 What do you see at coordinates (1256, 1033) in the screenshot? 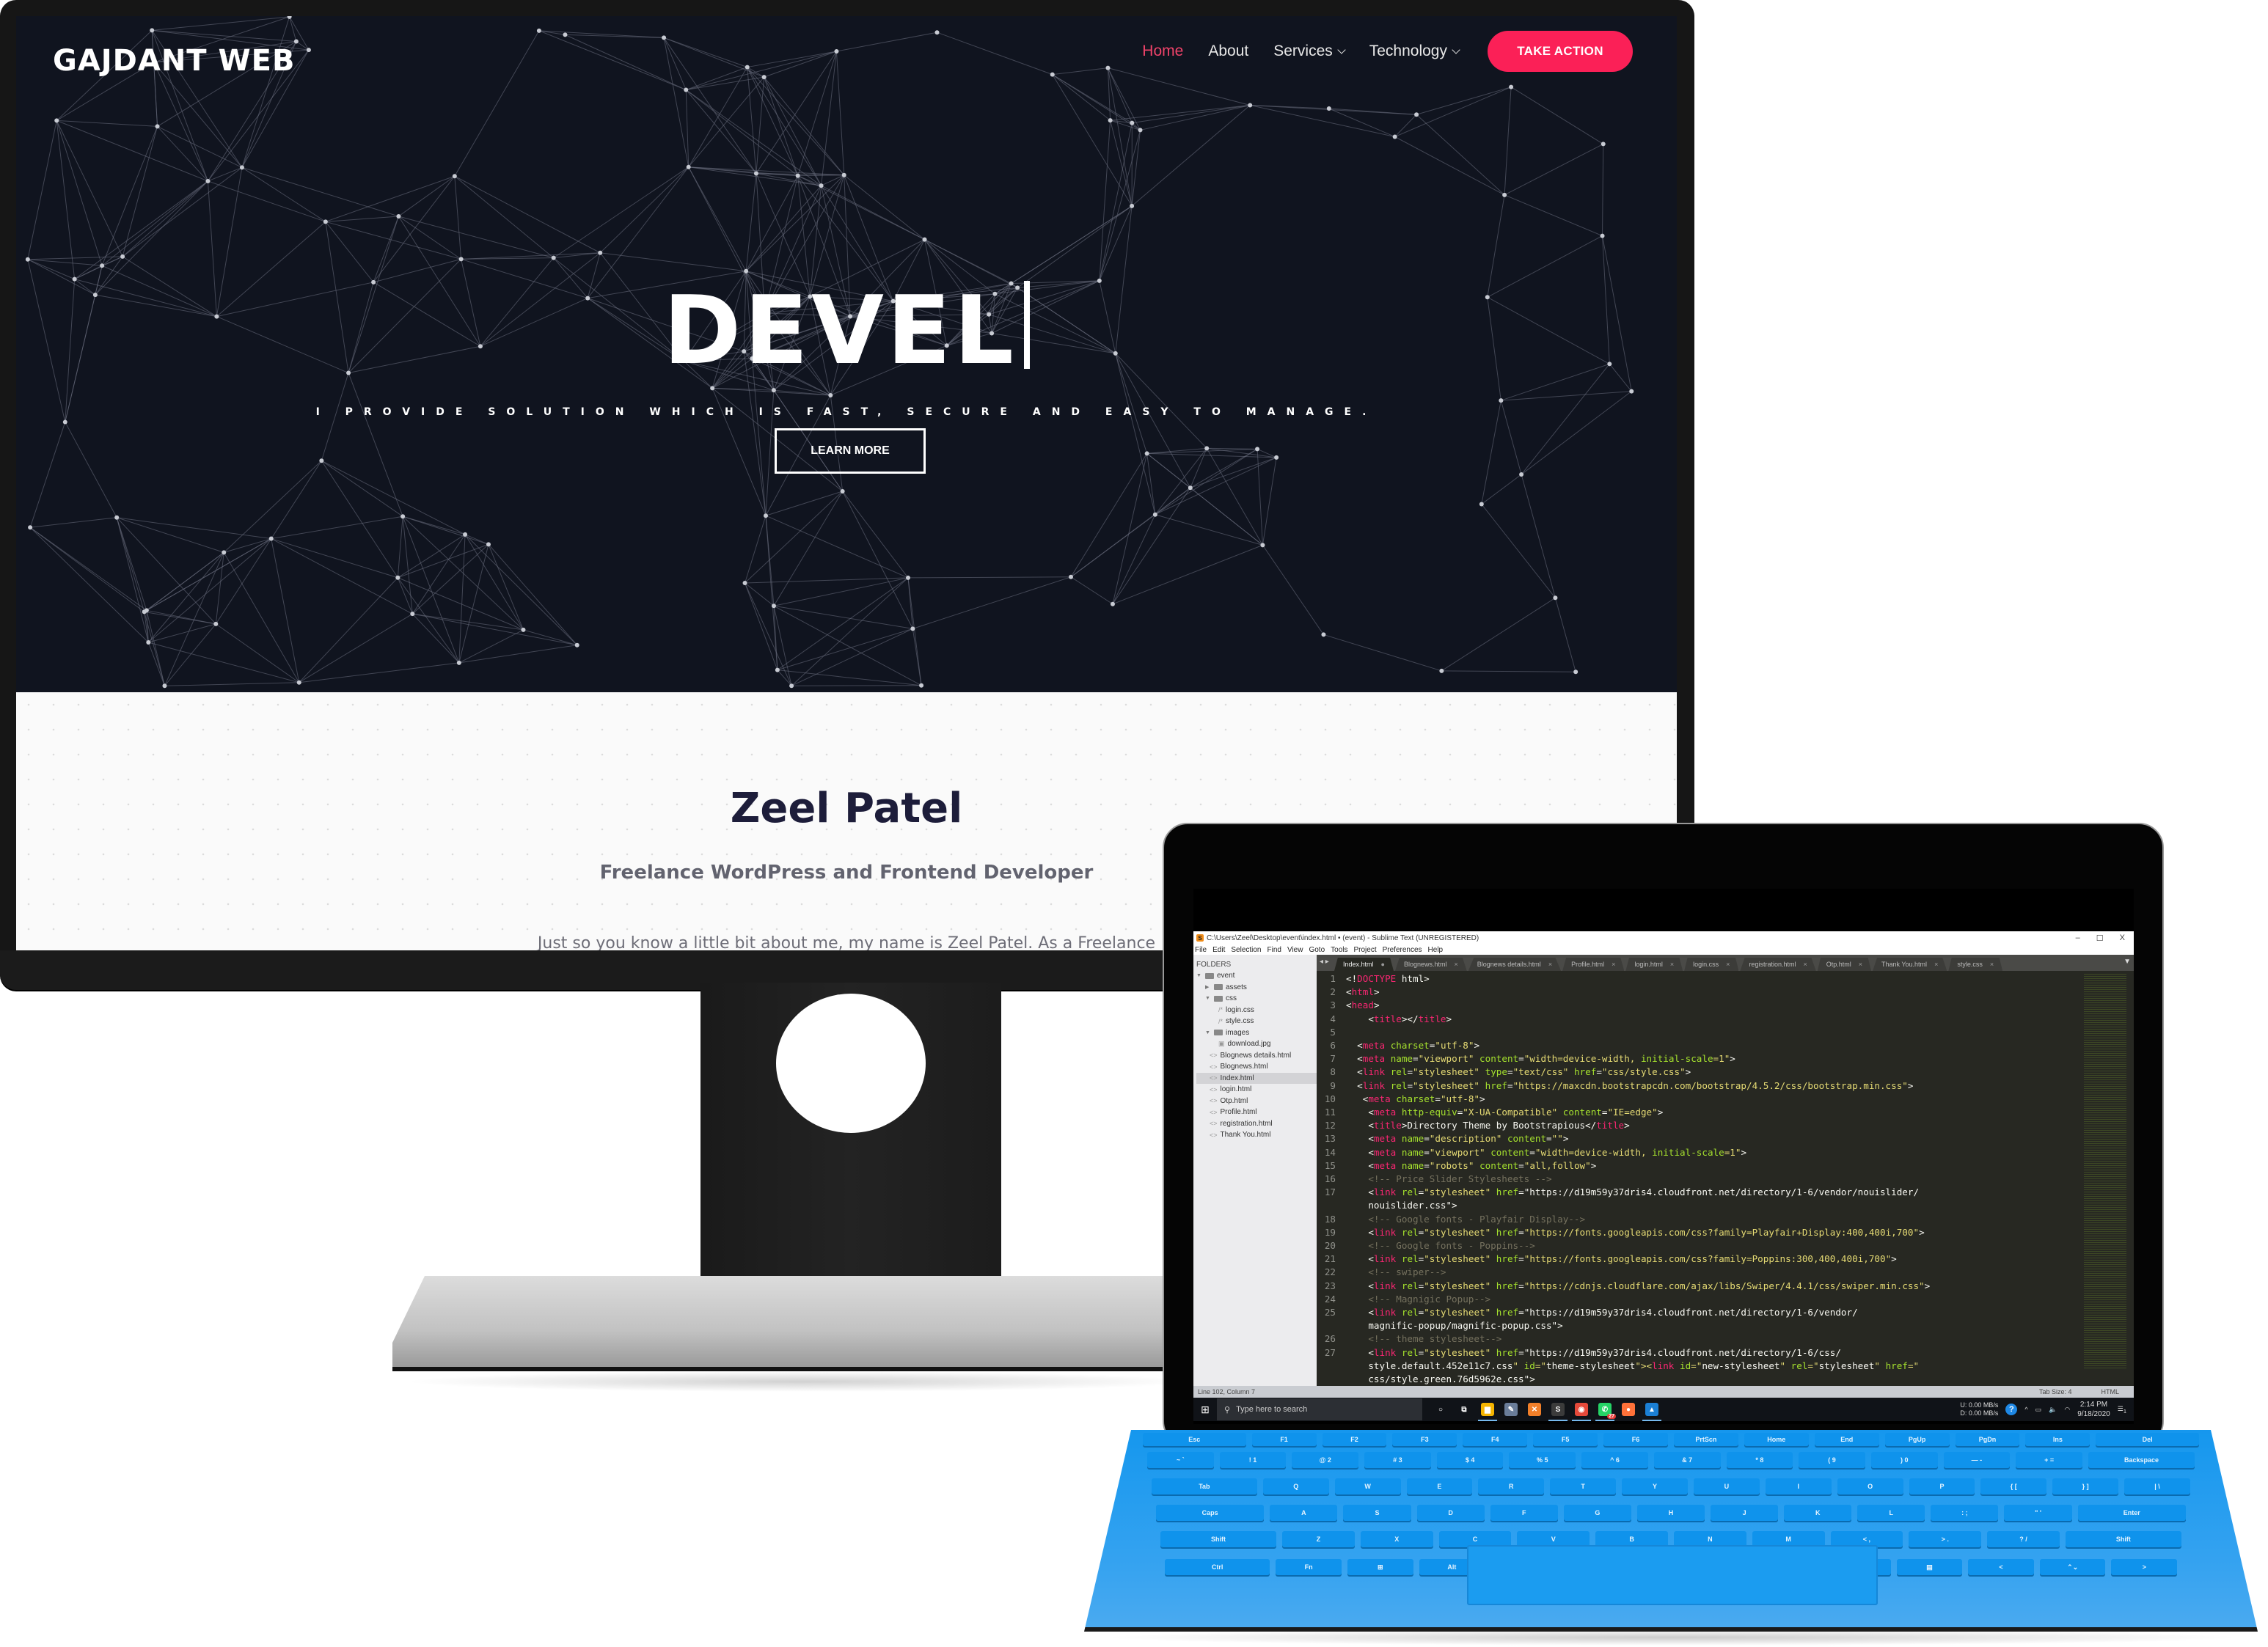
I see `tree-item: ▼ images` at bounding box center [1256, 1033].